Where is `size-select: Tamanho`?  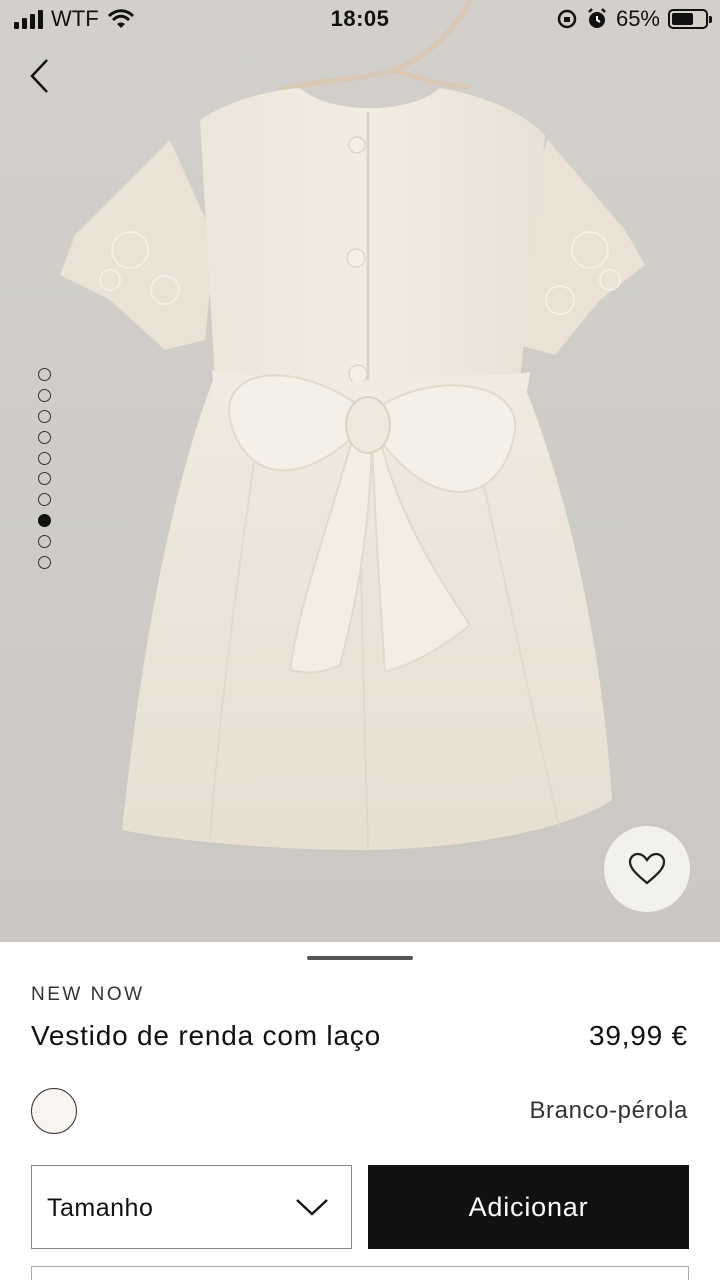 size-select: Tamanho is located at coordinates (191, 1207).